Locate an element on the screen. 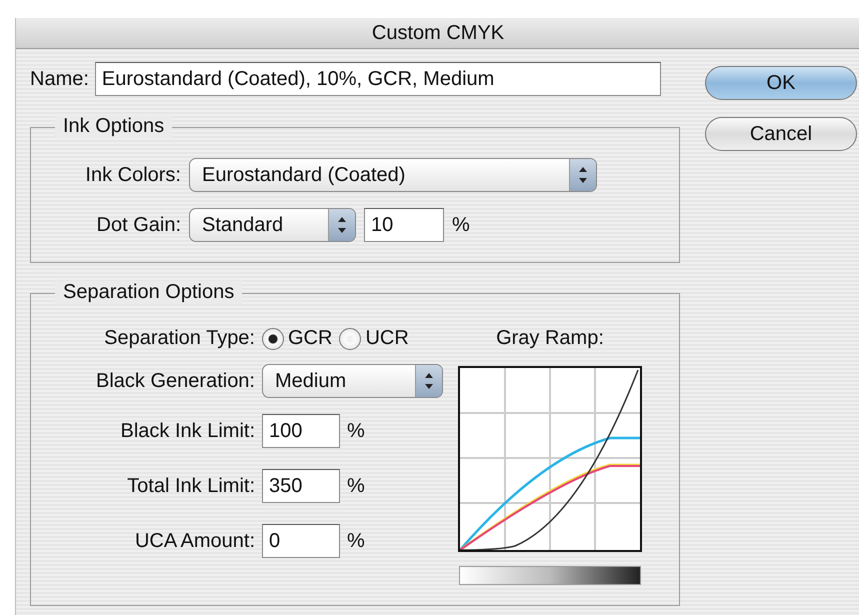  ink-colors-popup: Eurostandard (Coated) is located at coordinates (393, 175).